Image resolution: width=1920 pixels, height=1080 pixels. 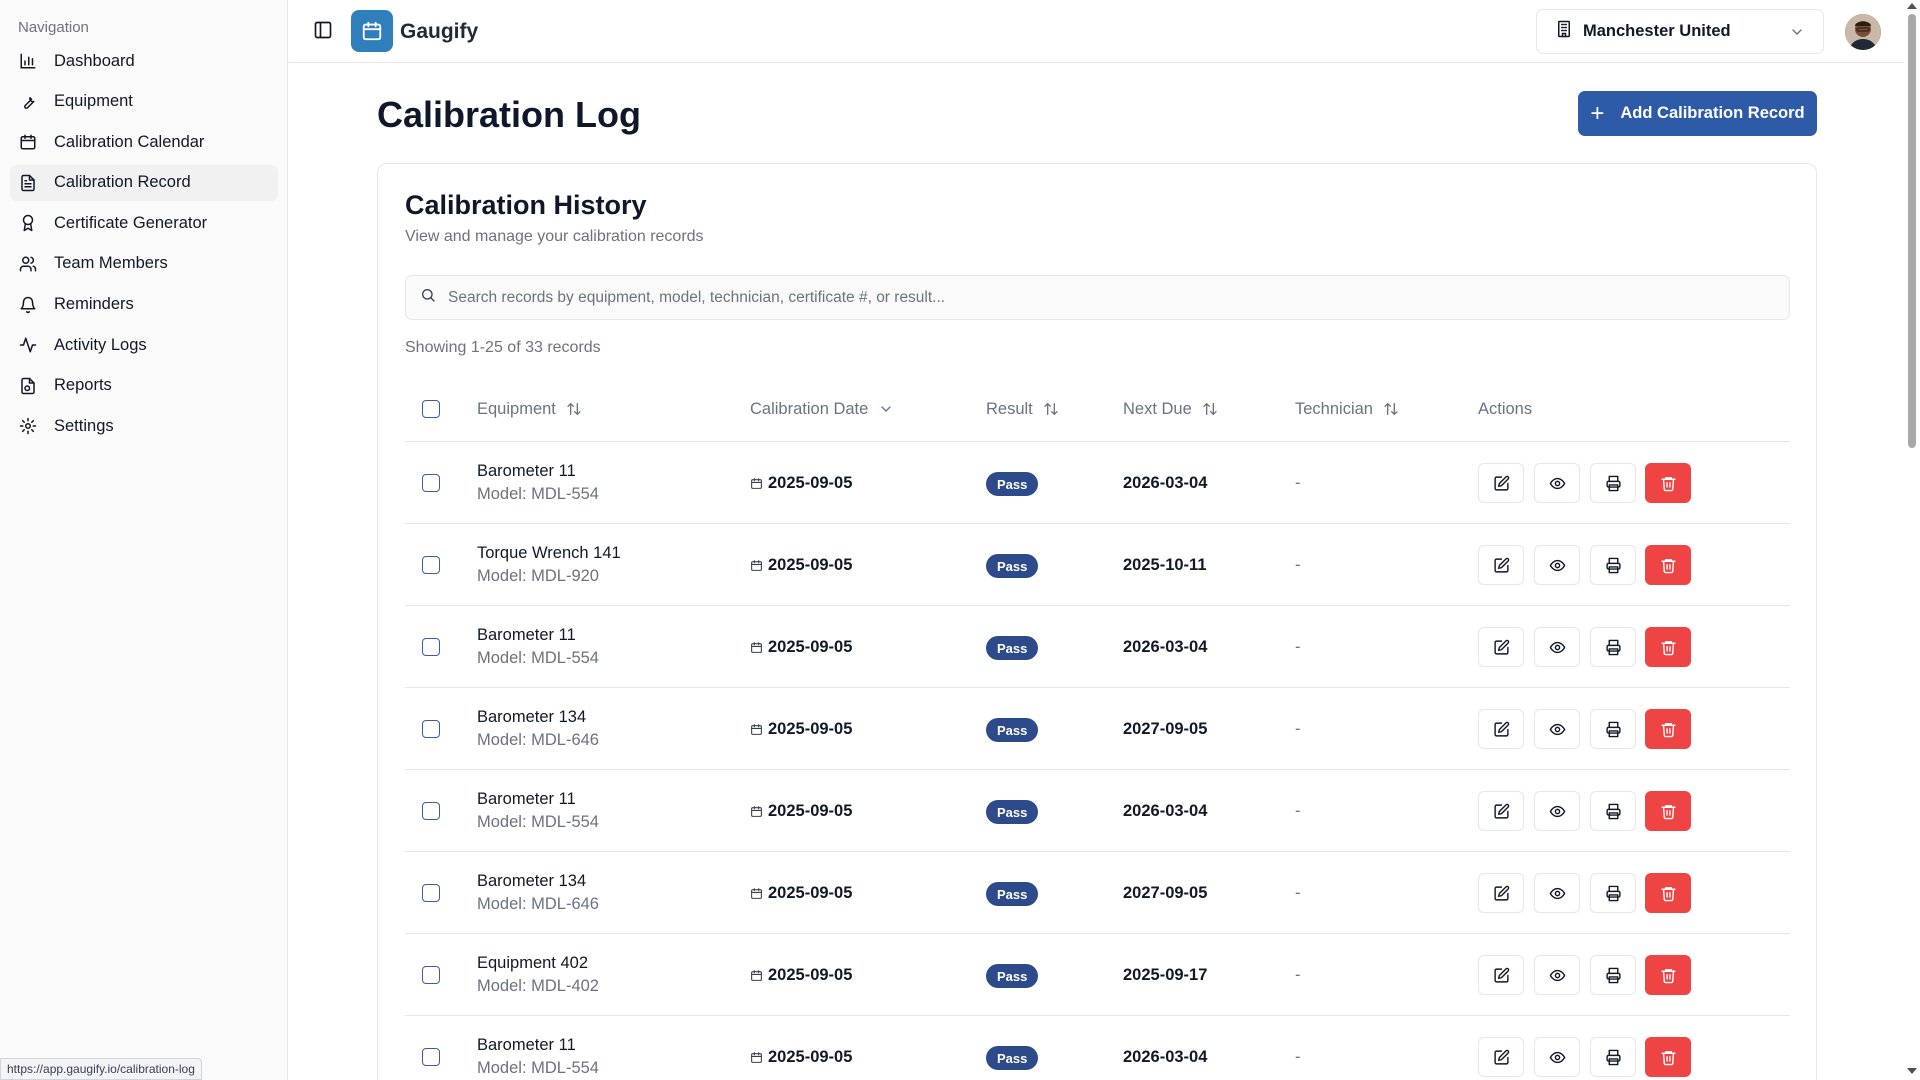 I want to click on technician: -, so click(x=1298, y=810).